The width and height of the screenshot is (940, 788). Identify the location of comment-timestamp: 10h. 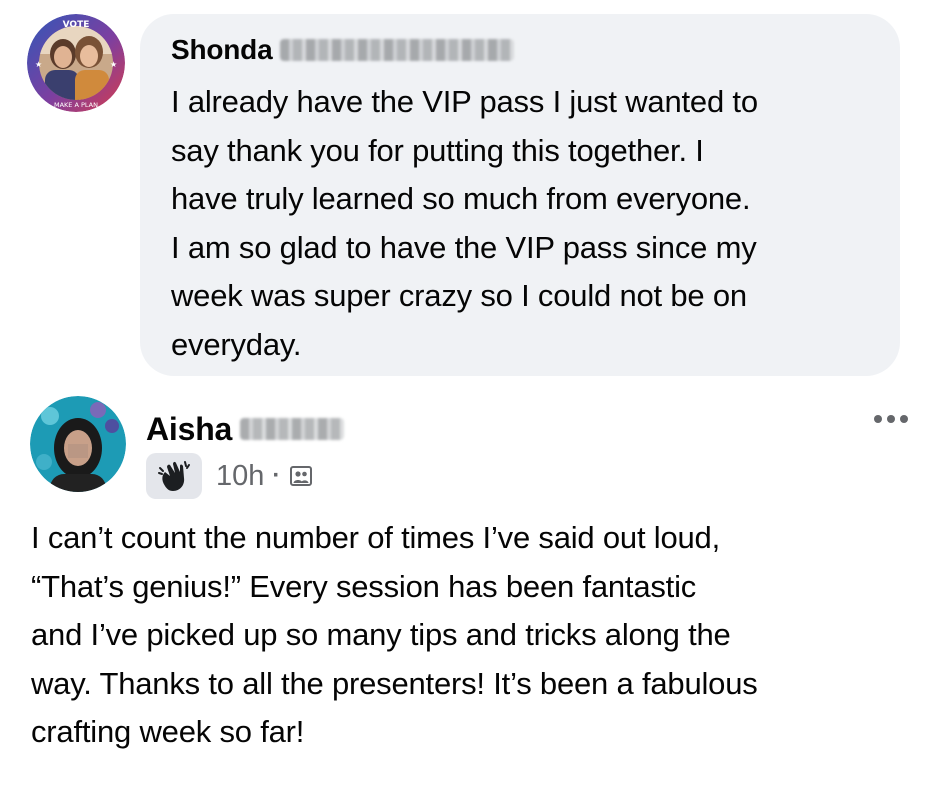
(240, 476).